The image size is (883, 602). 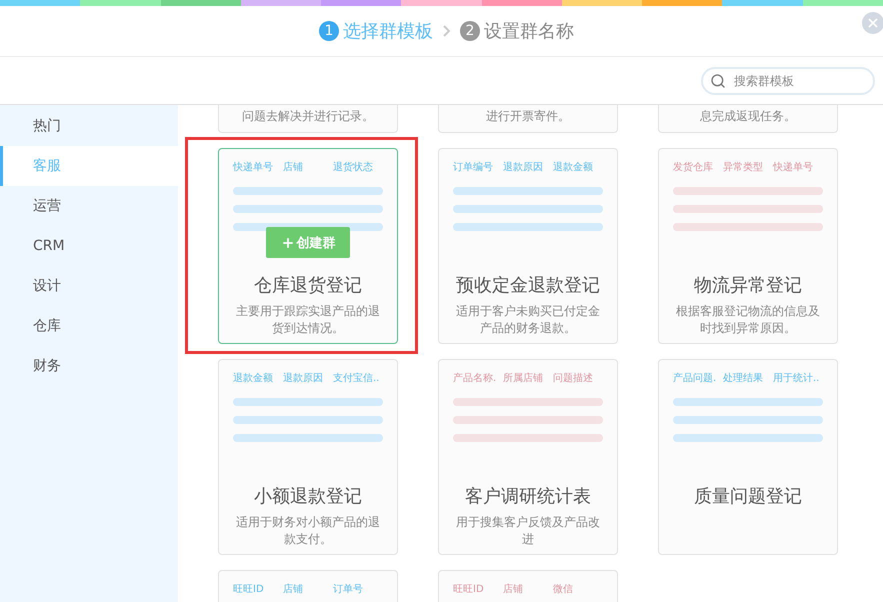 I want to click on close-icon, so click(x=873, y=23).